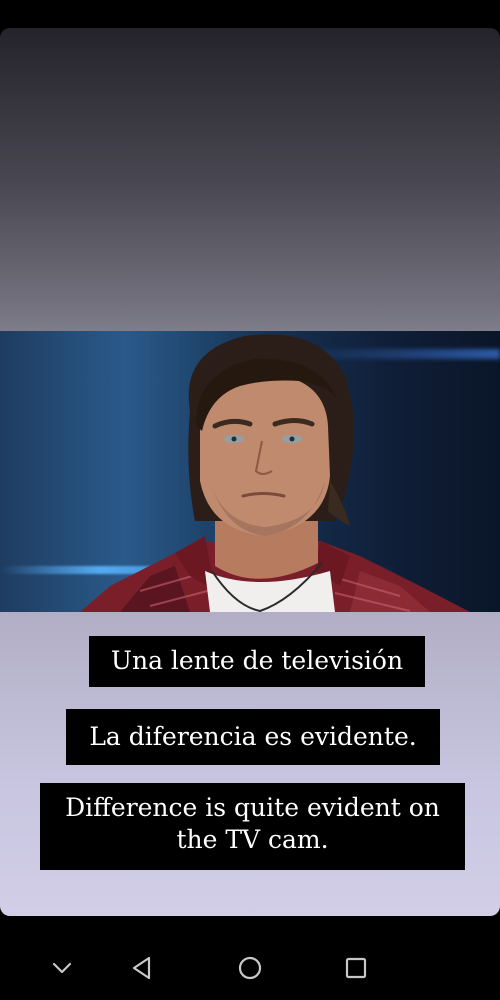 The width and height of the screenshot is (500, 1000). I want to click on recents-square-icon, so click(356, 968).